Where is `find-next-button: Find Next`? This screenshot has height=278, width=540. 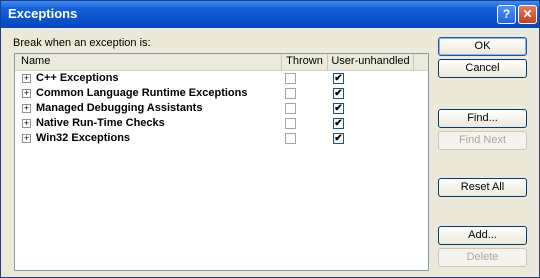
find-next-button: Find Next is located at coordinates (482, 140).